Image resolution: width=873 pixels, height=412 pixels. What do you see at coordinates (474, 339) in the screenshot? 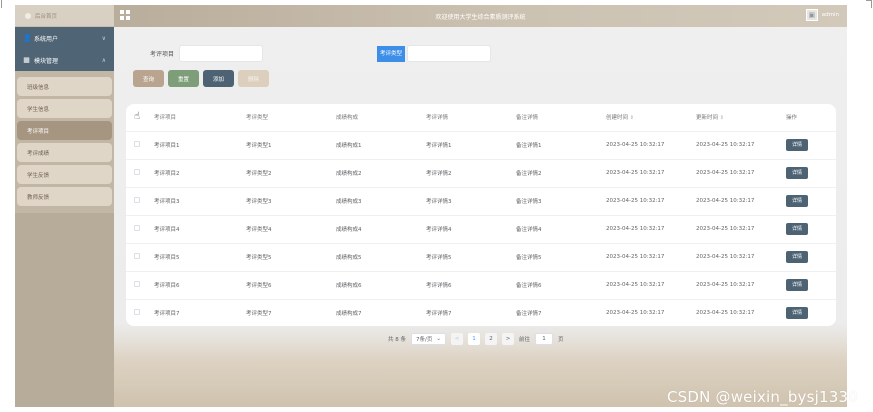
I see `page-button-1: 1` at bounding box center [474, 339].